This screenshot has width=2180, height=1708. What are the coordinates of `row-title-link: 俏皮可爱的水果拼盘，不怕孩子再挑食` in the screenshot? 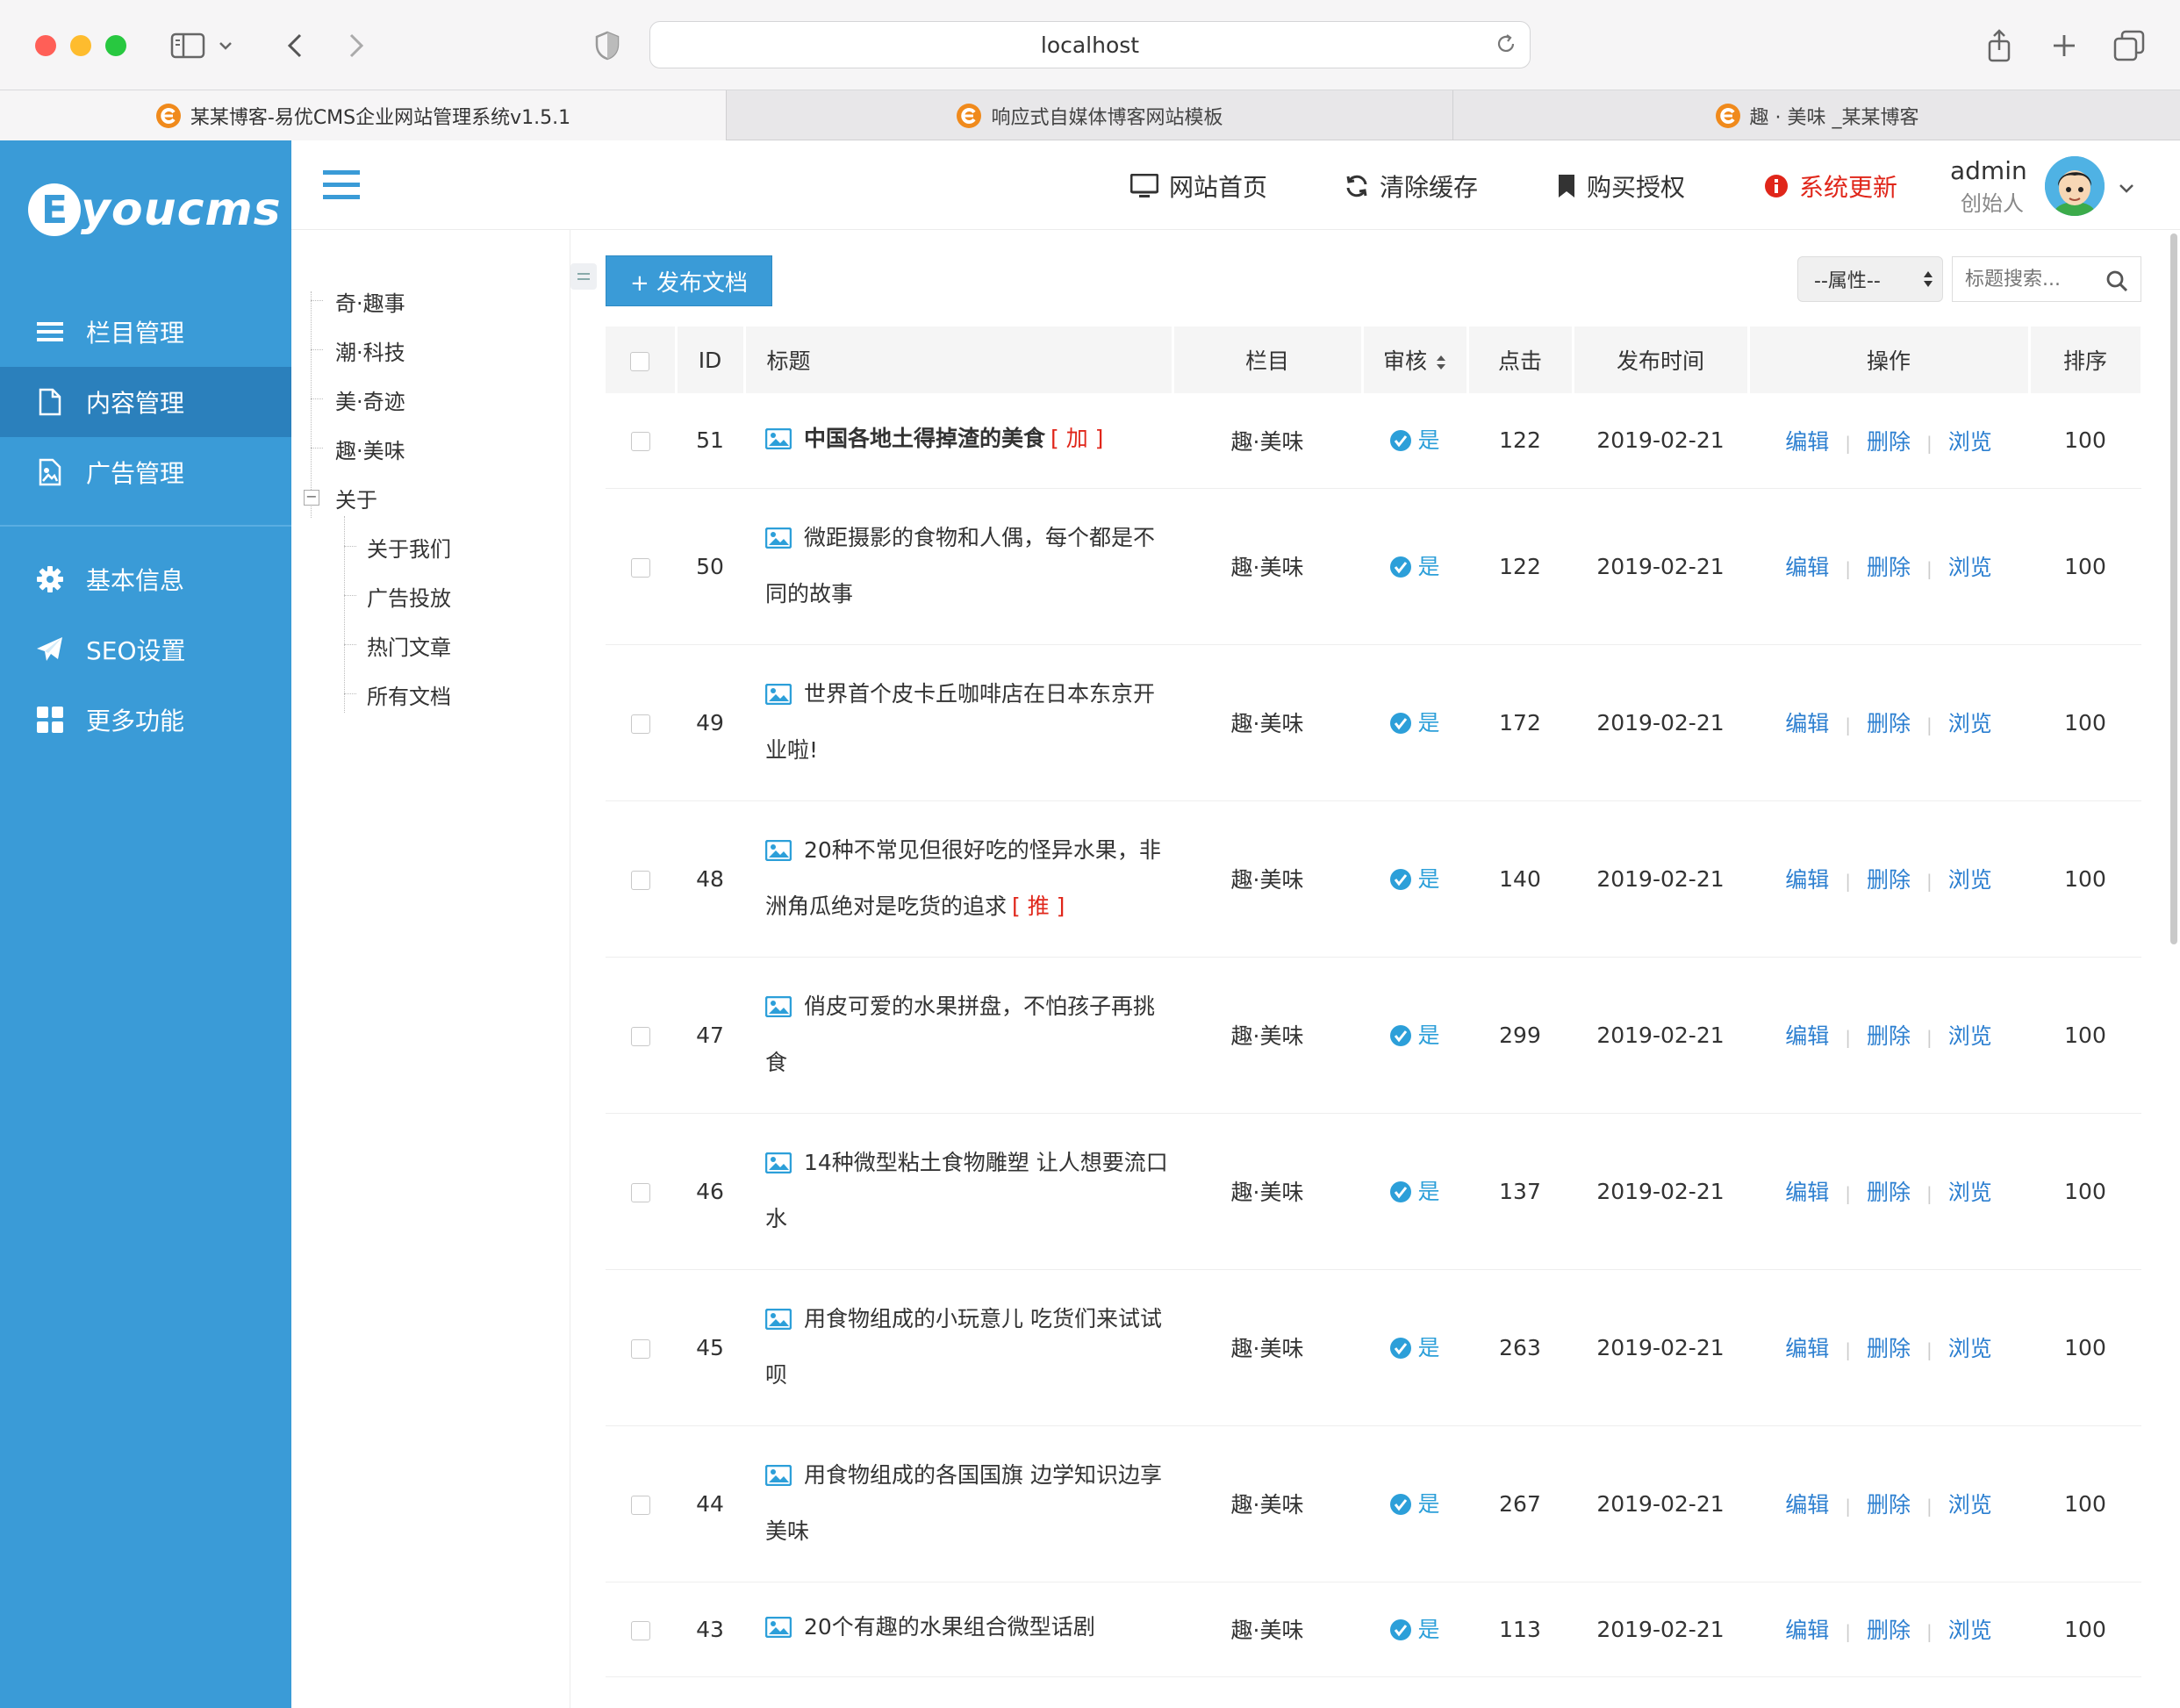 It's located at (960, 1034).